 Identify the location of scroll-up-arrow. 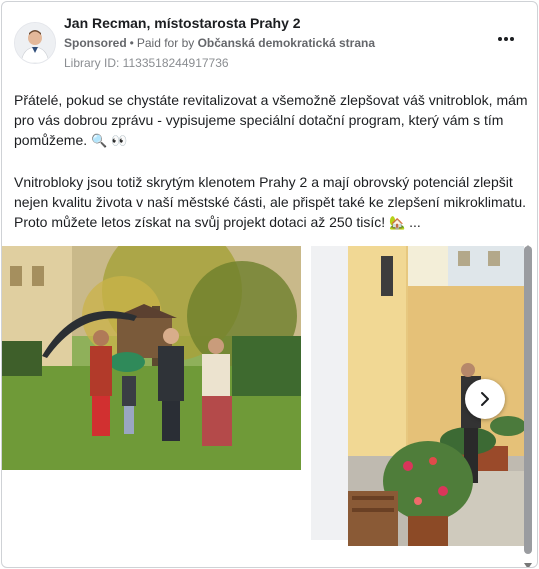
(528, 244).